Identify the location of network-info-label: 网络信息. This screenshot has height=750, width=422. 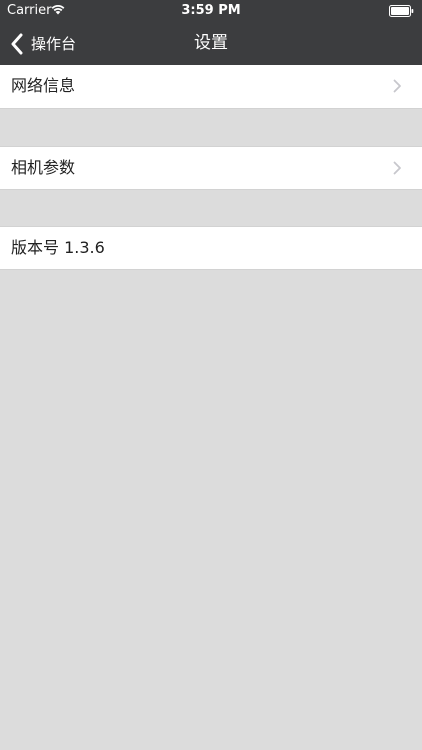
(43, 85).